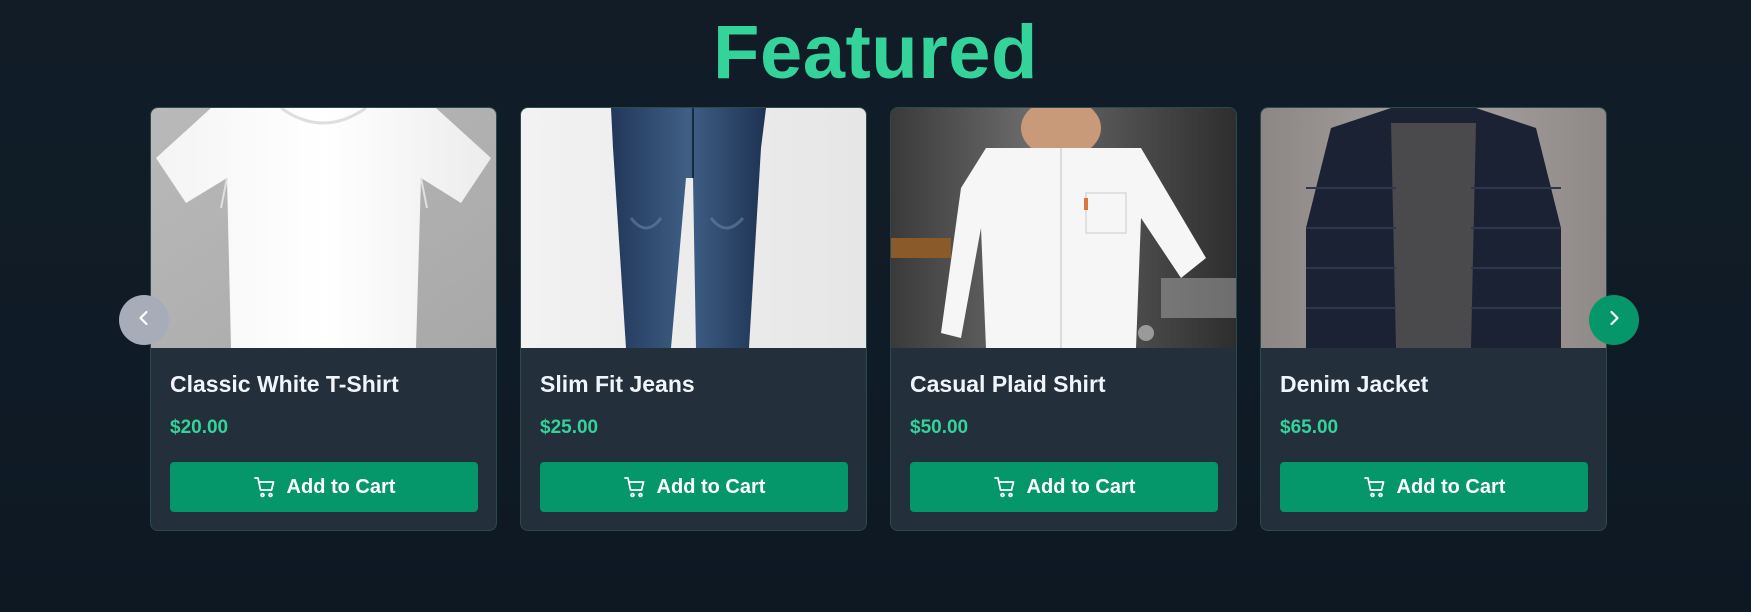 The width and height of the screenshot is (1751, 612). I want to click on chevron-left-icon, so click(144, 320).